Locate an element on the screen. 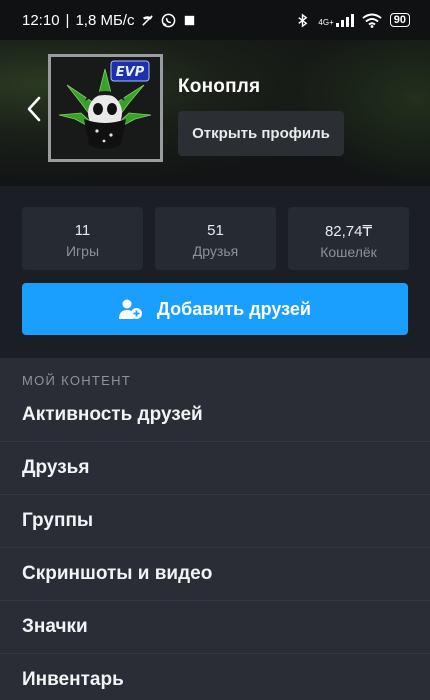 The width and height of the screenshot is (430, 700). status-bar: 12:10 | 1,8 МБ/с 4G+ 90 is located at coordinates (215, 20).